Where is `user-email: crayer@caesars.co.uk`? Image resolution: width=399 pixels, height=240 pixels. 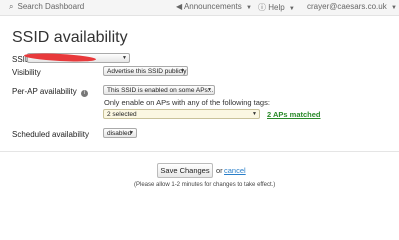 user-email: crayer@caesars.co.uk is located at coordinates (347, 6).